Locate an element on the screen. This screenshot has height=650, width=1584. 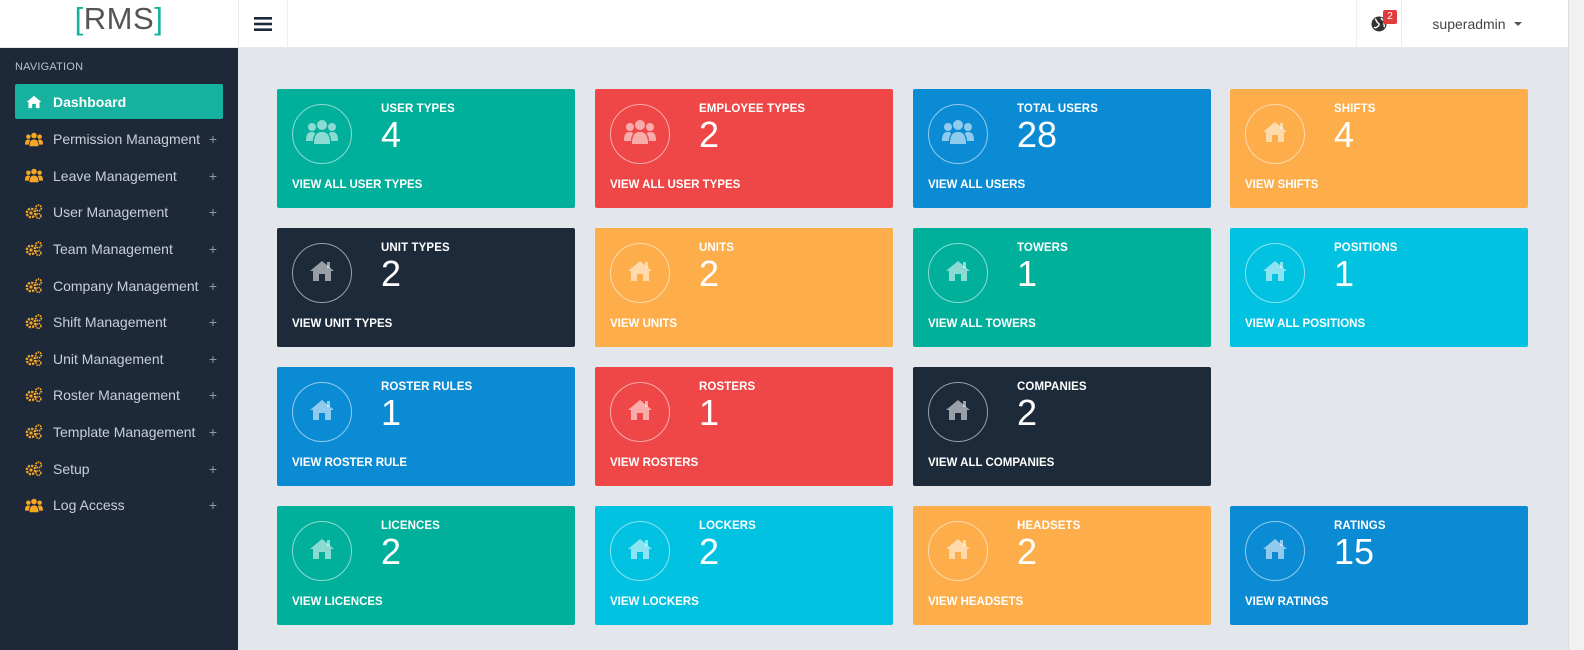
page-scrollbar is located at coordinates (1576, 325).